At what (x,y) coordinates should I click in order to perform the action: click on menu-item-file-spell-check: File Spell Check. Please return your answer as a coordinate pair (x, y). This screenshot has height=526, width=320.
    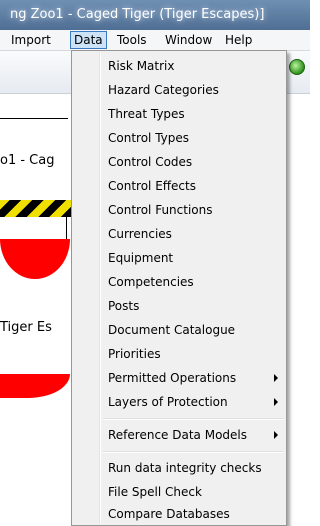
    Looking at the image, I should click on (179, 492).